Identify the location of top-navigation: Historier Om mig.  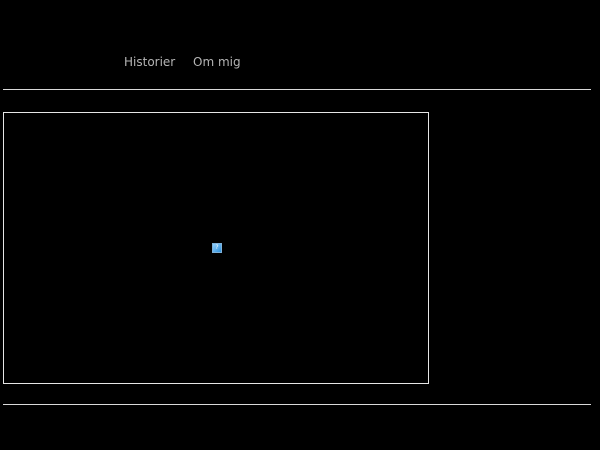
(300, 63).